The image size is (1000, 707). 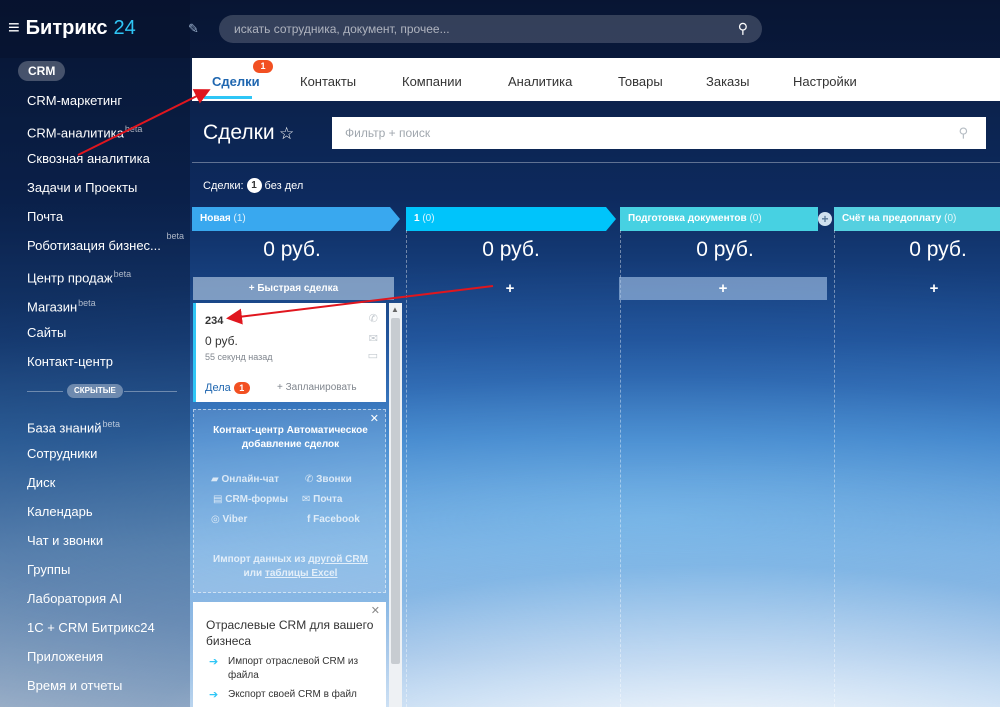 What do you see at coordinates (395, 309) in the screenshot?
I see `scroll-up-icon: ▲` at bounding box center [395, 309].